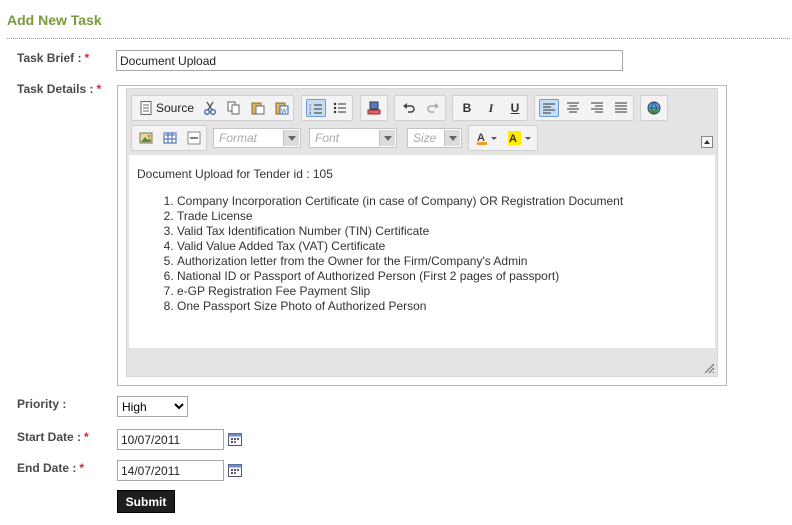 Image resolution: width=792 pixels, height=525 pixels. I want to click on toolbar-group-clipboard: Source W, so click(212, 108).